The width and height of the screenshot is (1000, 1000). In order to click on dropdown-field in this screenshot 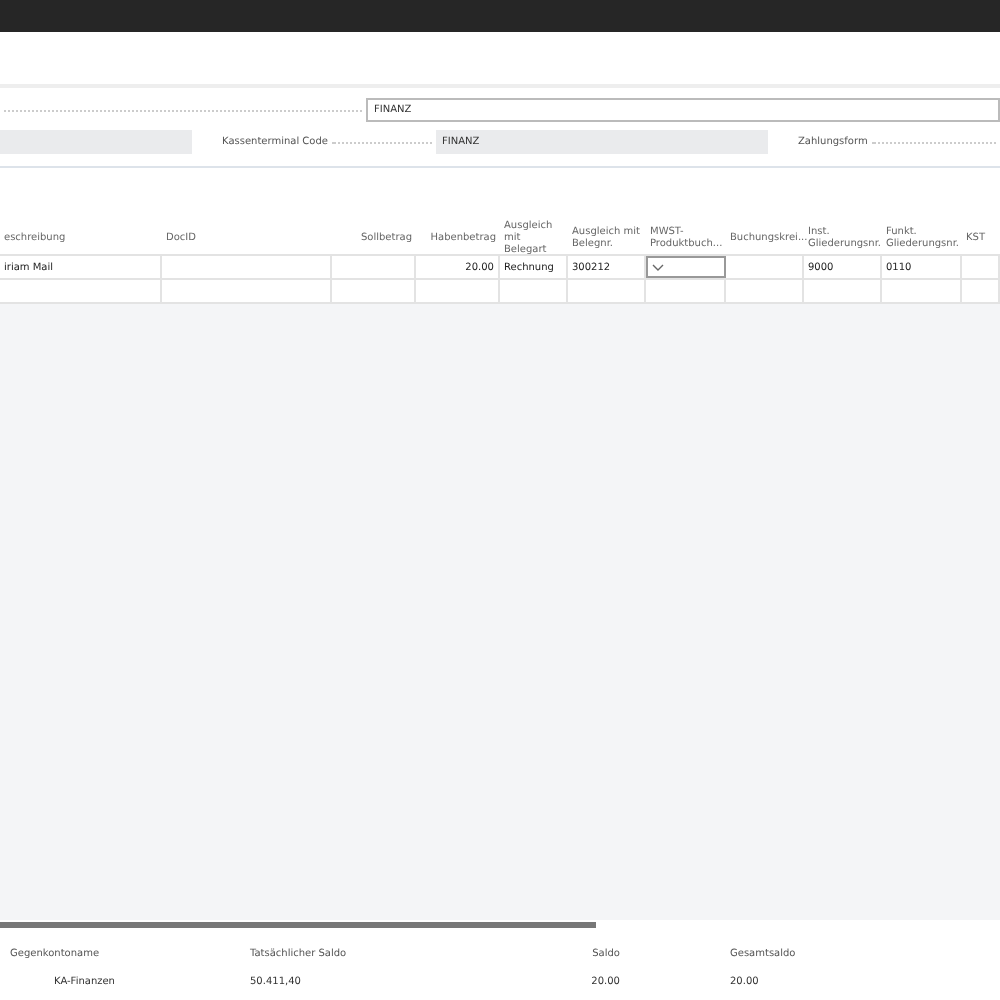, I will do `click(686, 267)`.